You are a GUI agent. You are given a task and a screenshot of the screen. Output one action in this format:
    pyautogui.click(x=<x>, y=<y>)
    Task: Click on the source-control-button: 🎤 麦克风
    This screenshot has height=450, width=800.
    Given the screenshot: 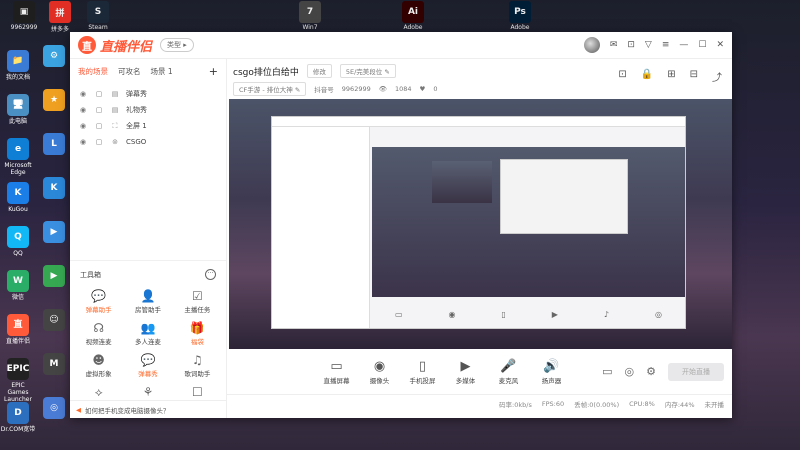 What is the action you would take?
    pyautogui.click(x=508, y=372)
    